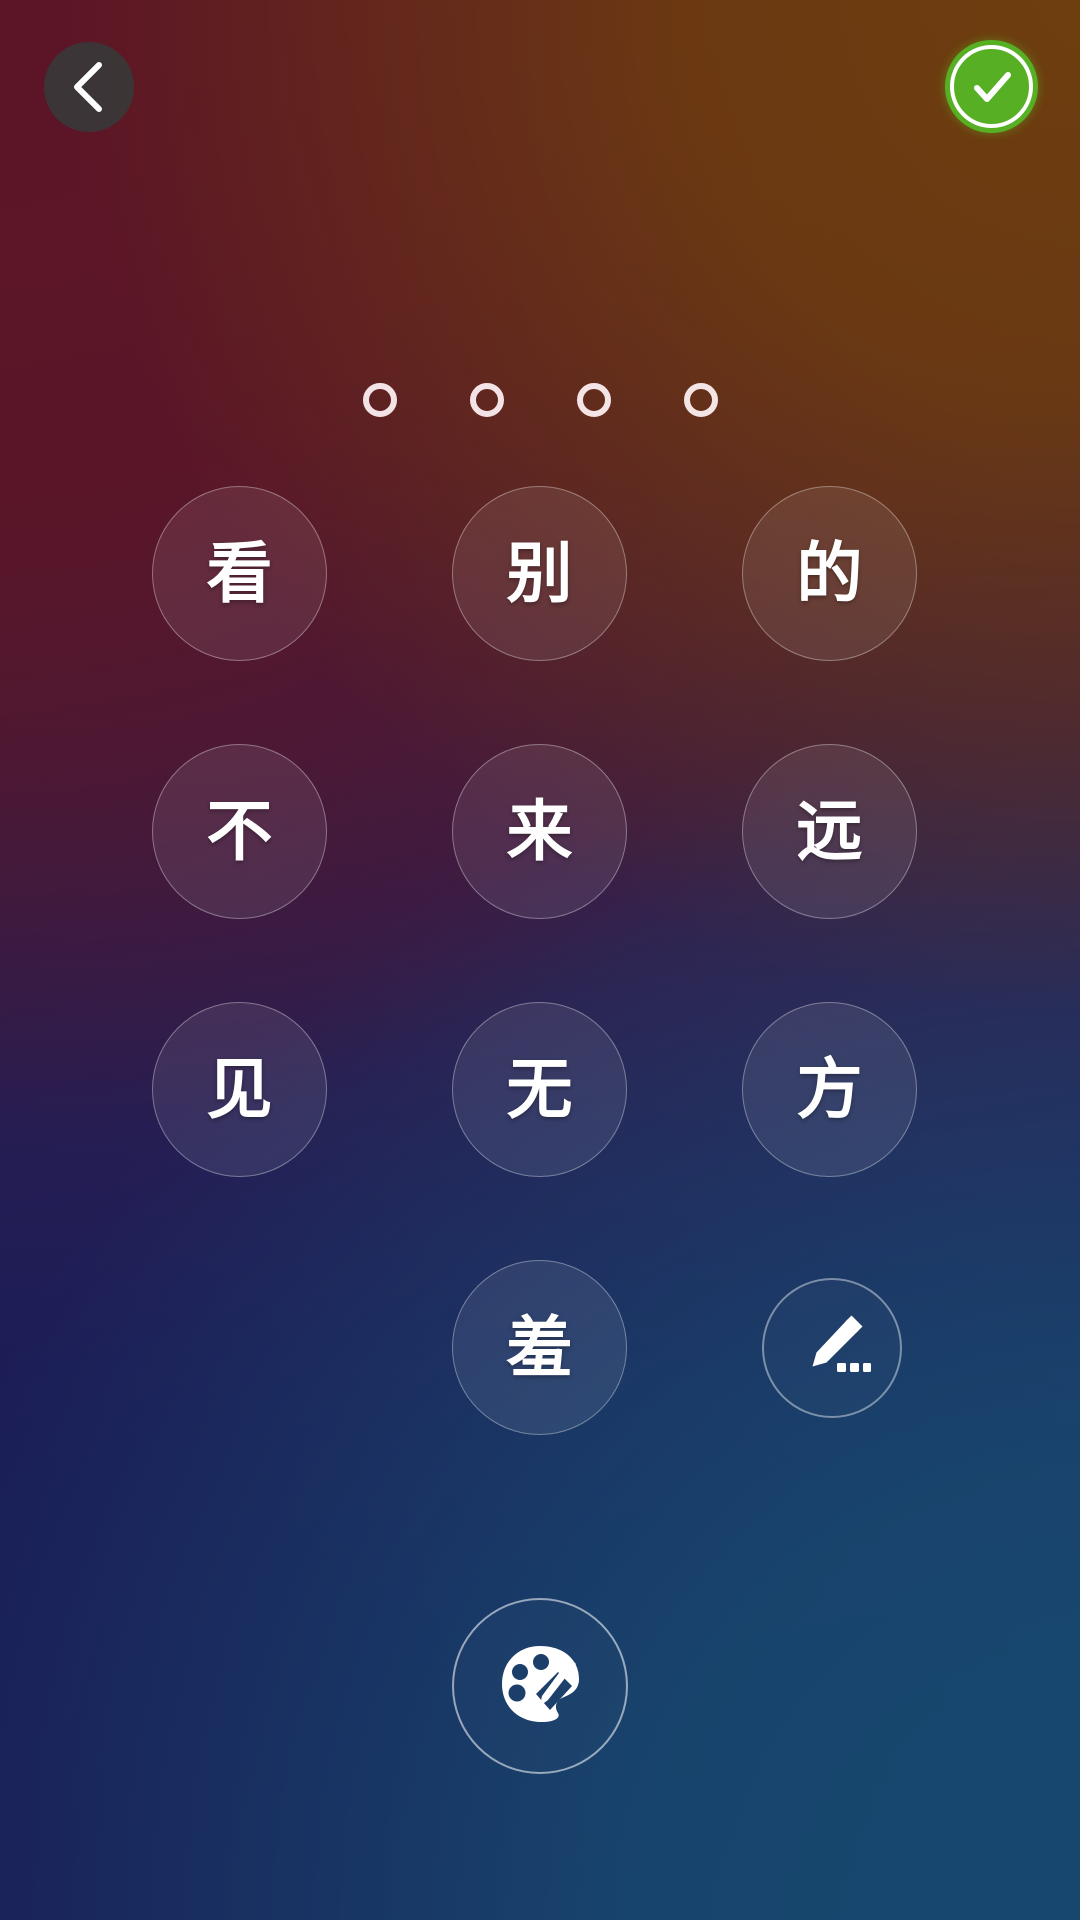 Image resolution: width=1080 pixels, height=1920 pixels. I want to click on character-grid-row: 不 来 远, so click(540, 873).